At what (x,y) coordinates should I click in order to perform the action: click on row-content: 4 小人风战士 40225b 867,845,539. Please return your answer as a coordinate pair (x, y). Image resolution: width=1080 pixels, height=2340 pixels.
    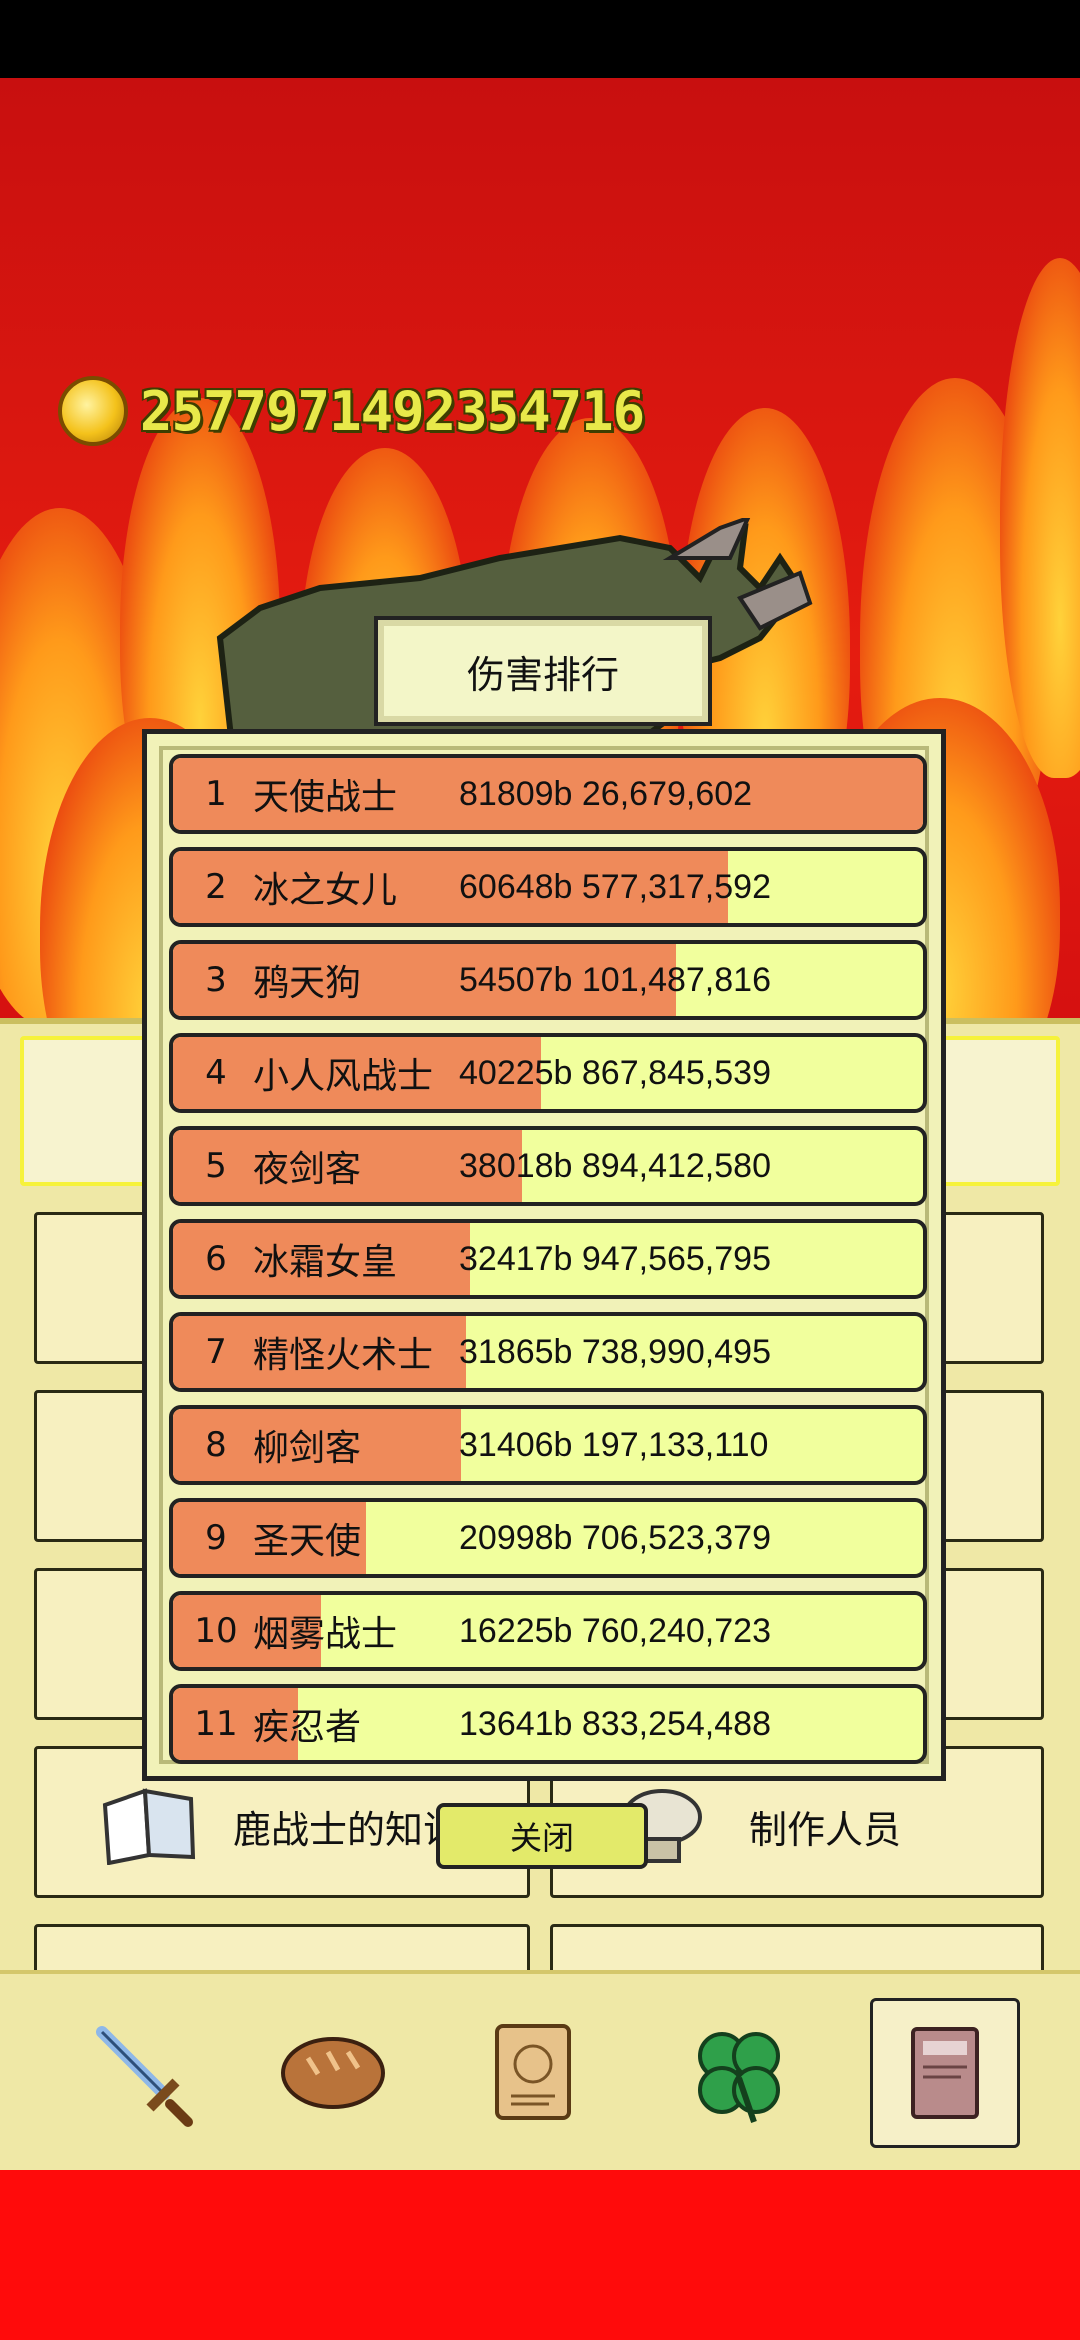
    Looking at the image, I should click on (548, 1073).